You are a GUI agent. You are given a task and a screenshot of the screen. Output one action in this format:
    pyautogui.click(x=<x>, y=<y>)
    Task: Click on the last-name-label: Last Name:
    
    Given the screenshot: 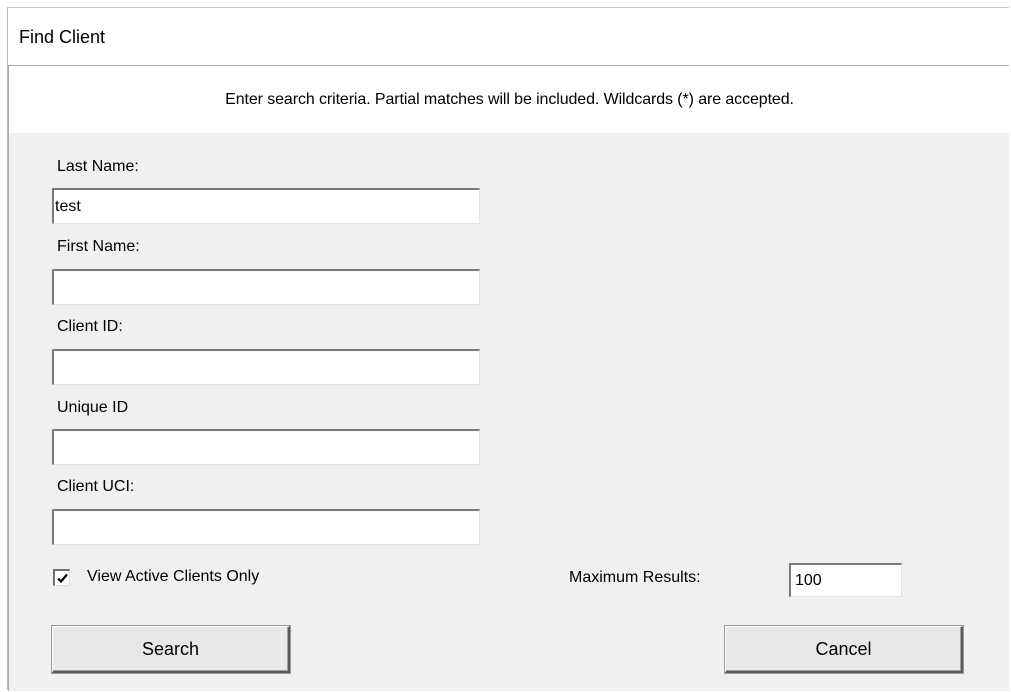 What is the action you would take?
    pyautogui.click(x=98, y=166)
    